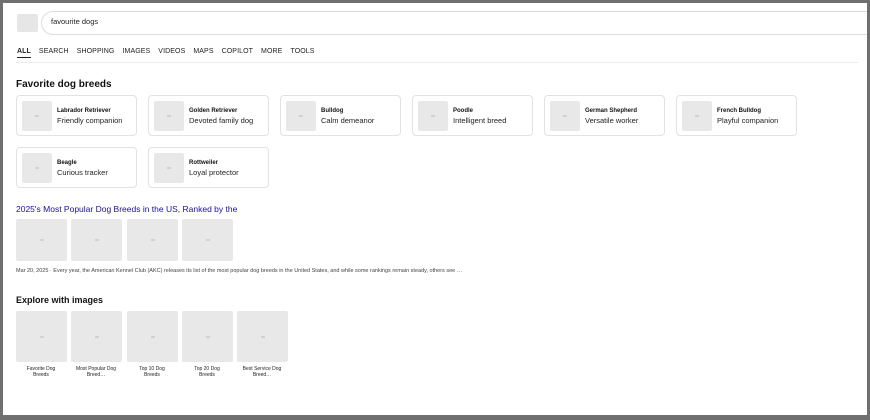 The image size is (870, 420). I want to click on tab-all: ALL, so click(24, 53).